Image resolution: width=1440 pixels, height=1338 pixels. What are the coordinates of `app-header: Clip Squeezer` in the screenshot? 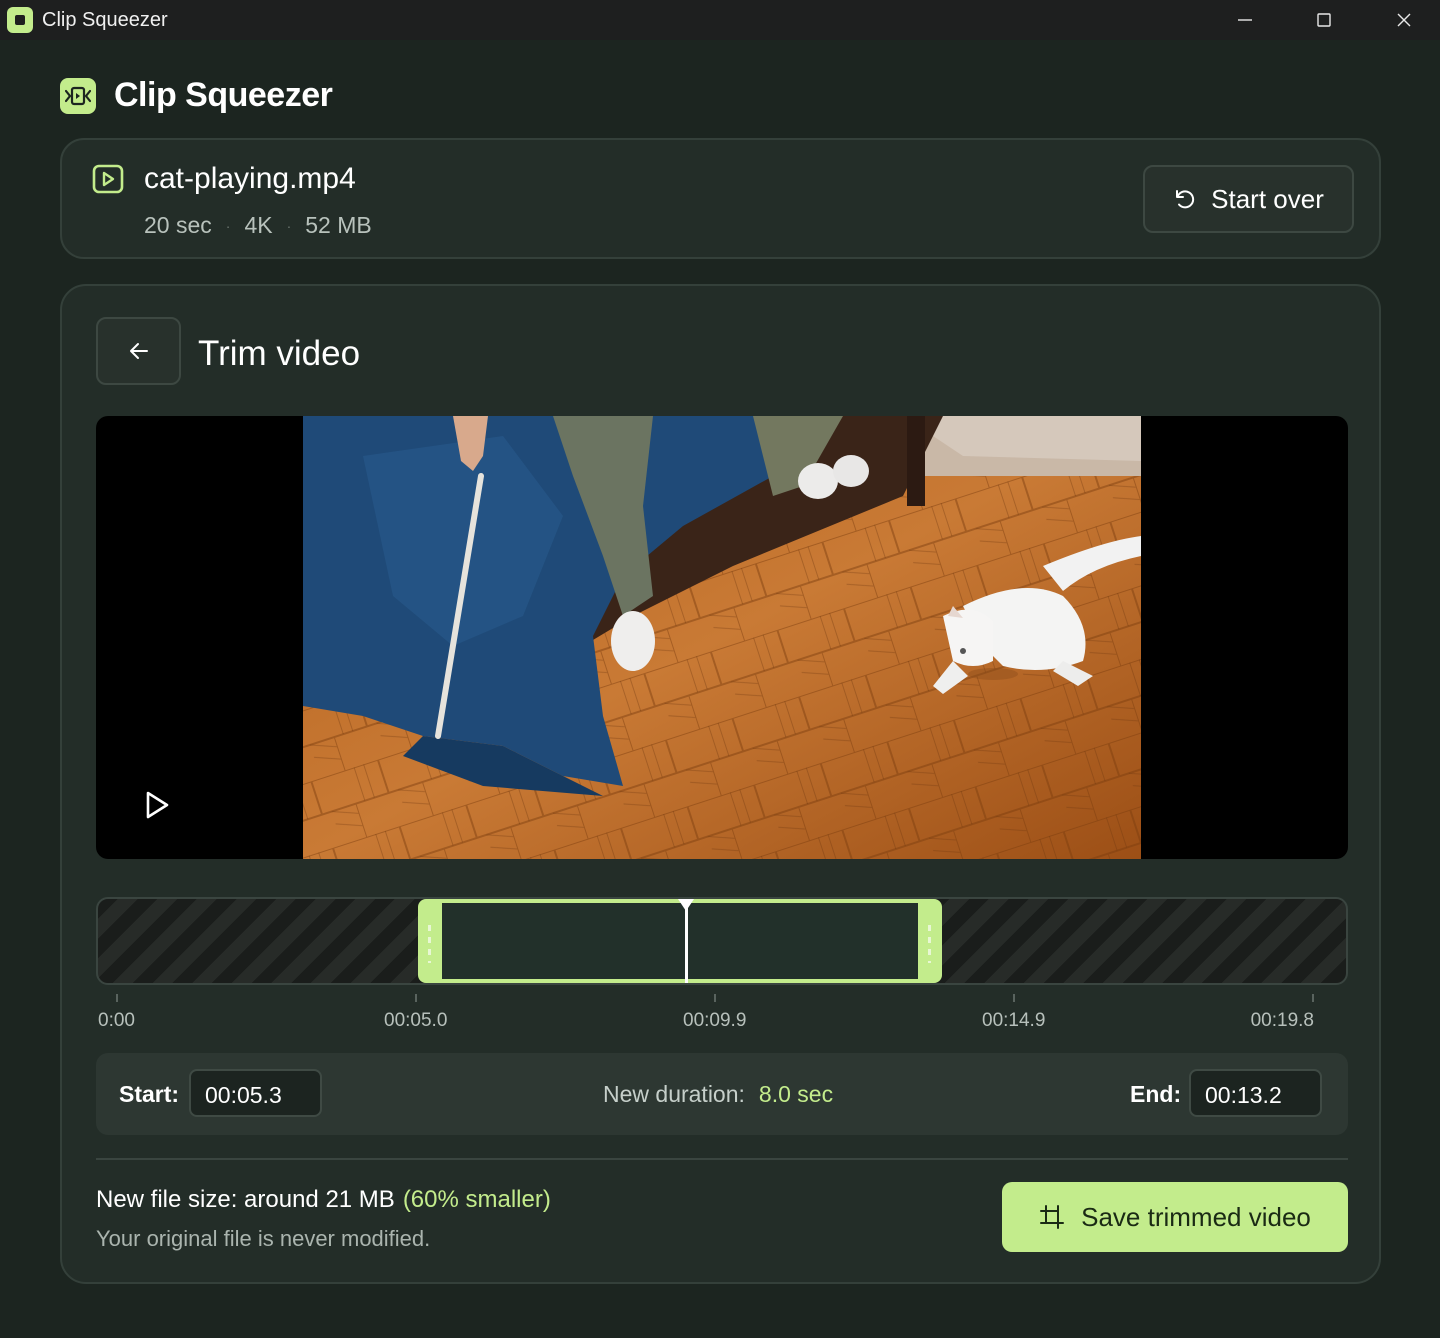 It's located at (196, 95).